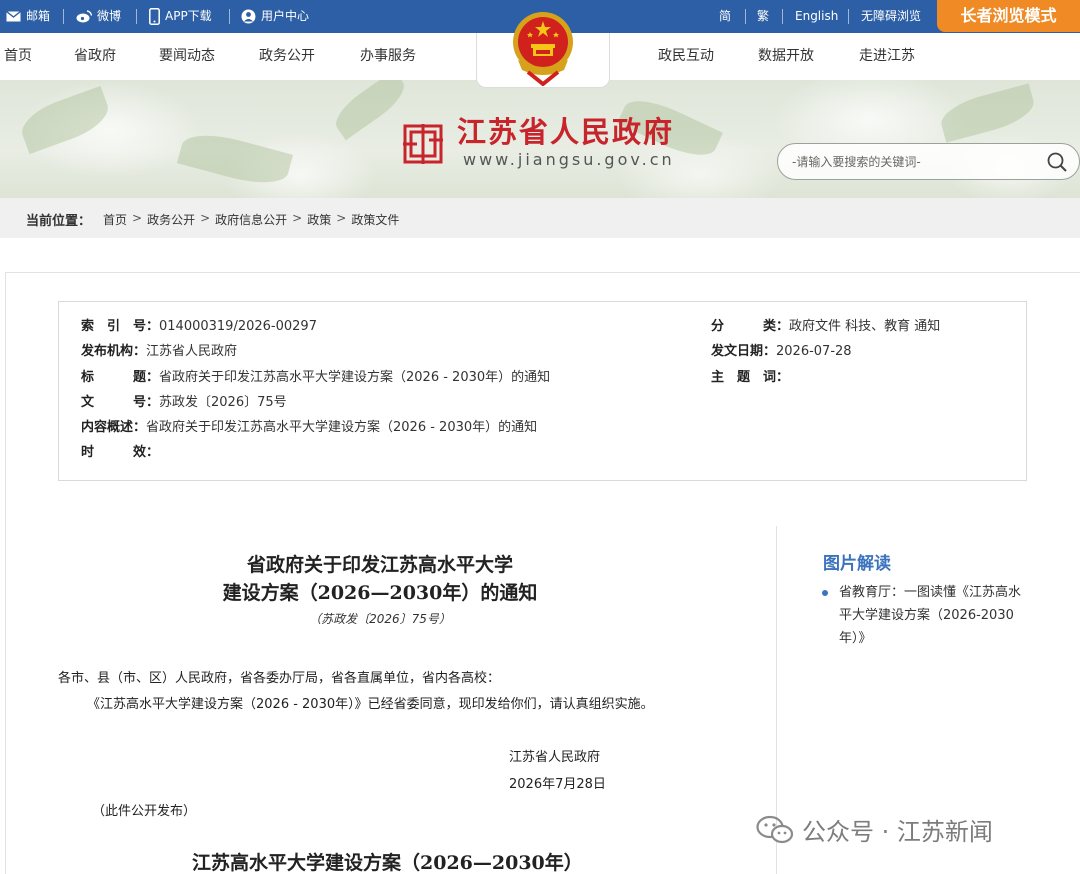 This screenshot has height=874, width=1080. Describe the element at coordinates (154, 16) in the screenshot. I see `mobile-phone-icon` at that location.